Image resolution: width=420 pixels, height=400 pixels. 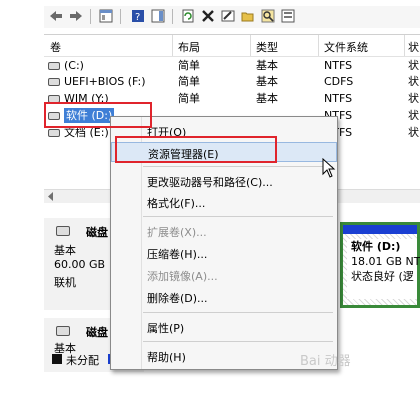 What do you see at coordinates (158, 16) in the screenshot?
I see `show-hide-pane-icon` at bounding box center [158, 16].